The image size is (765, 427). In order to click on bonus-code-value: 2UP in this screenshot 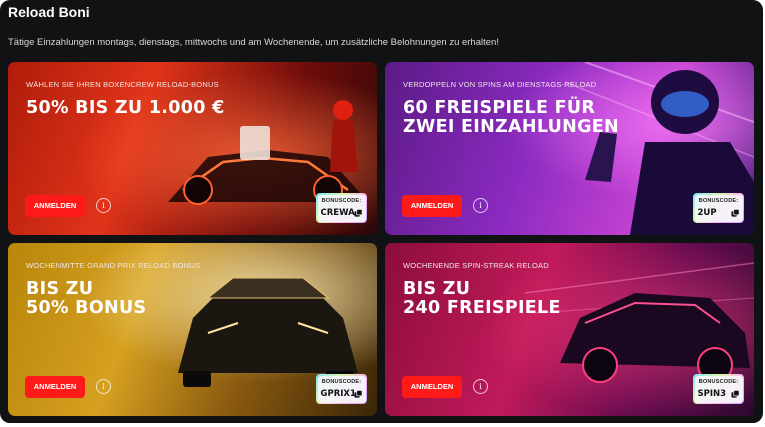, I will do `click(707, 212)`.